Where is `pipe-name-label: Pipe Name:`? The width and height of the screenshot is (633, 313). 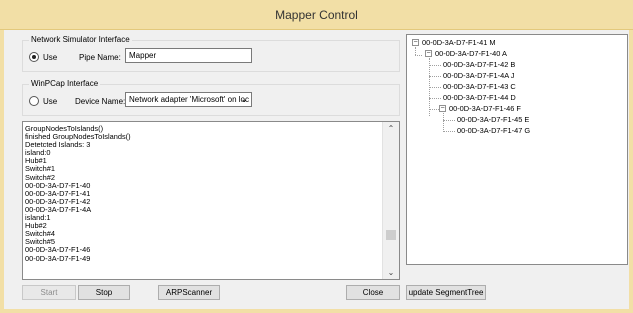
pipe-name-label: Pipe Name: is located at coordinates (100, 57).